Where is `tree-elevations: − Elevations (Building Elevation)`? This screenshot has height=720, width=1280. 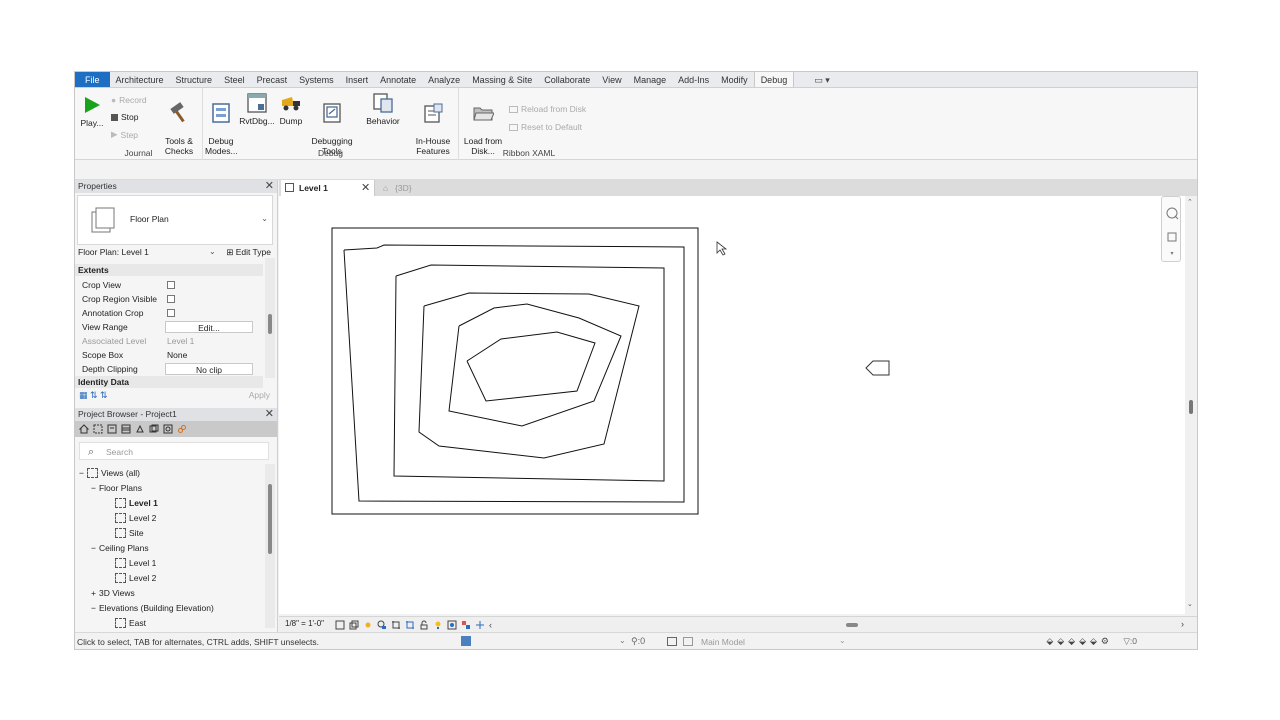 tree-elevations: − Elevations (Building Elevation) is located at coordinates (152, 608).